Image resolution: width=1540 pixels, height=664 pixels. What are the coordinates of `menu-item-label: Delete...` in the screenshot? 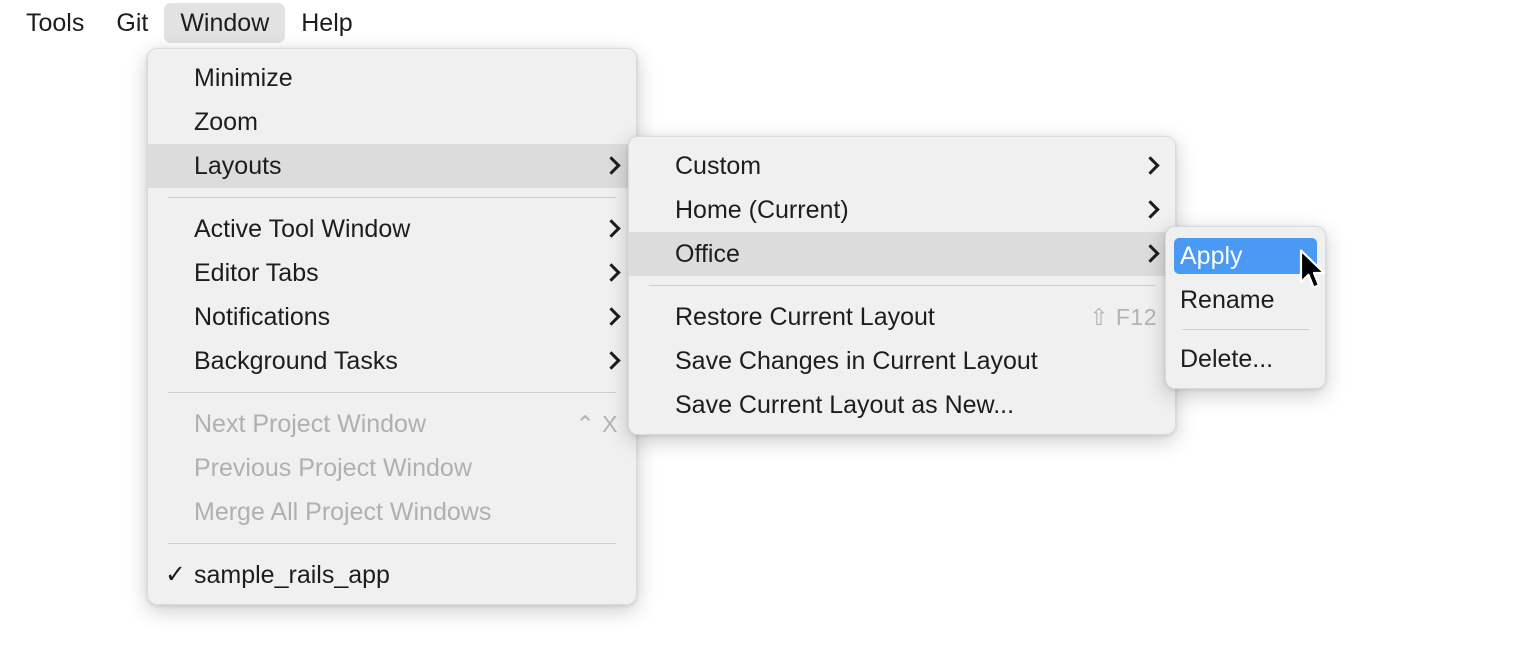 It's located at (1227, 358).